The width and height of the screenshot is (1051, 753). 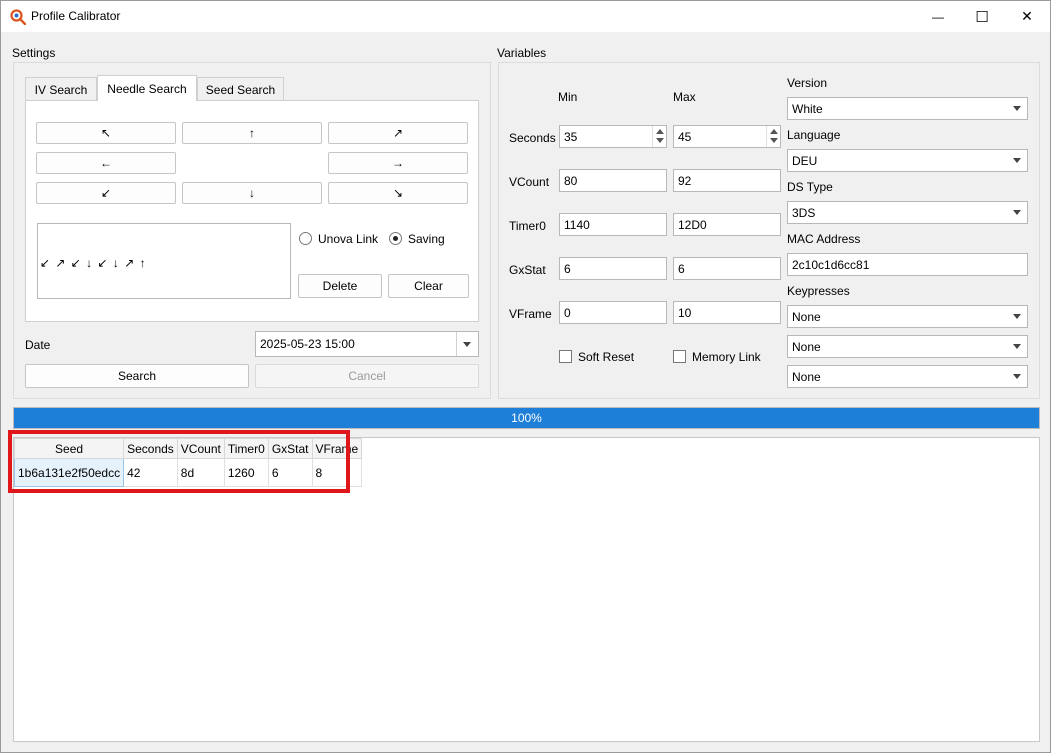 I want to click on ds-type-value: 3DS, so click(x=804, y=212).